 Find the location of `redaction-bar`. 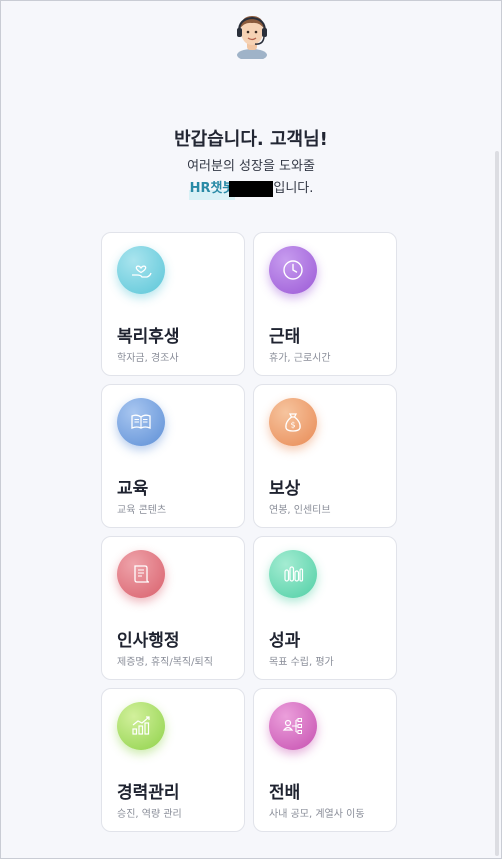

redaction-bar is located at coordinates (251, 189).